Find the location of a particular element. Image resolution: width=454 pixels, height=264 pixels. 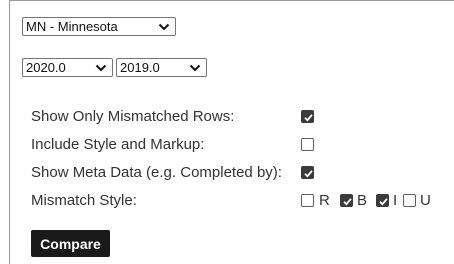

include-style-label: Include Style and Markup: is located at coordinates (118, 144).